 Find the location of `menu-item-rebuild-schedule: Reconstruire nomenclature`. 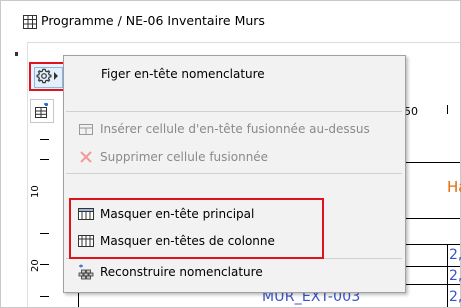

menu-item-rebuild-schedule: Reconstruire nomenclature is located at coordinates (234, 272).